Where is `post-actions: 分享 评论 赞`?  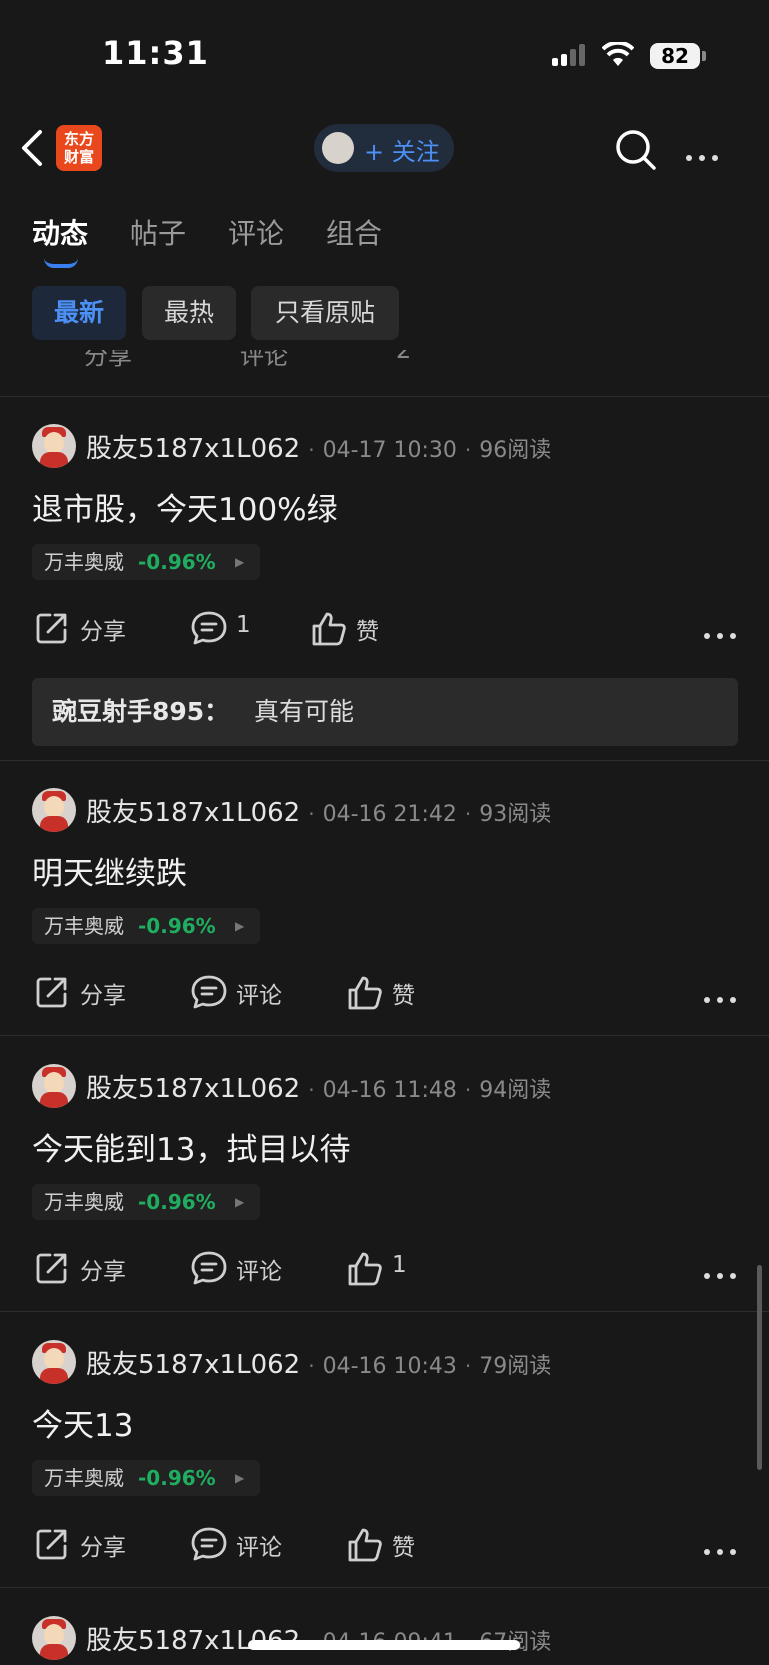
post-actions: 分享 评论 赞 is located at coordinates (384, 1544).